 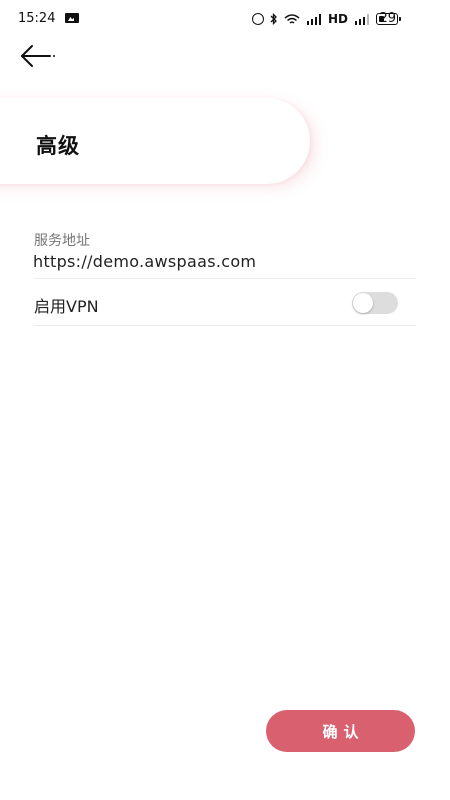 I want to click on arrow-left-icon, so click(x=38, y=56).